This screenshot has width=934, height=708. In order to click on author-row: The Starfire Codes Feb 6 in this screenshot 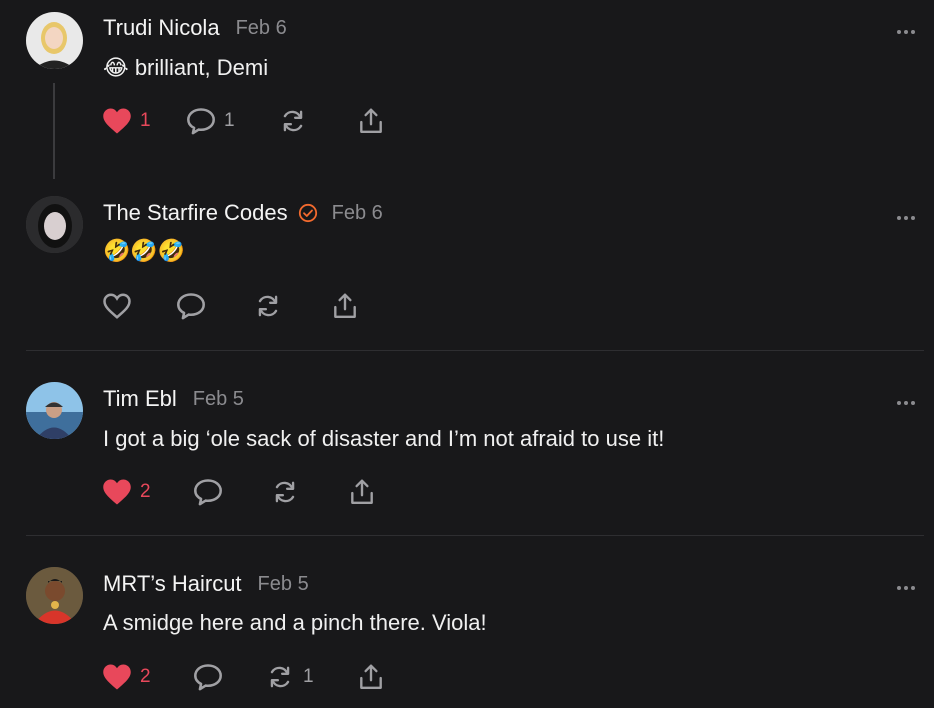, I will do `click(243, 213)`.